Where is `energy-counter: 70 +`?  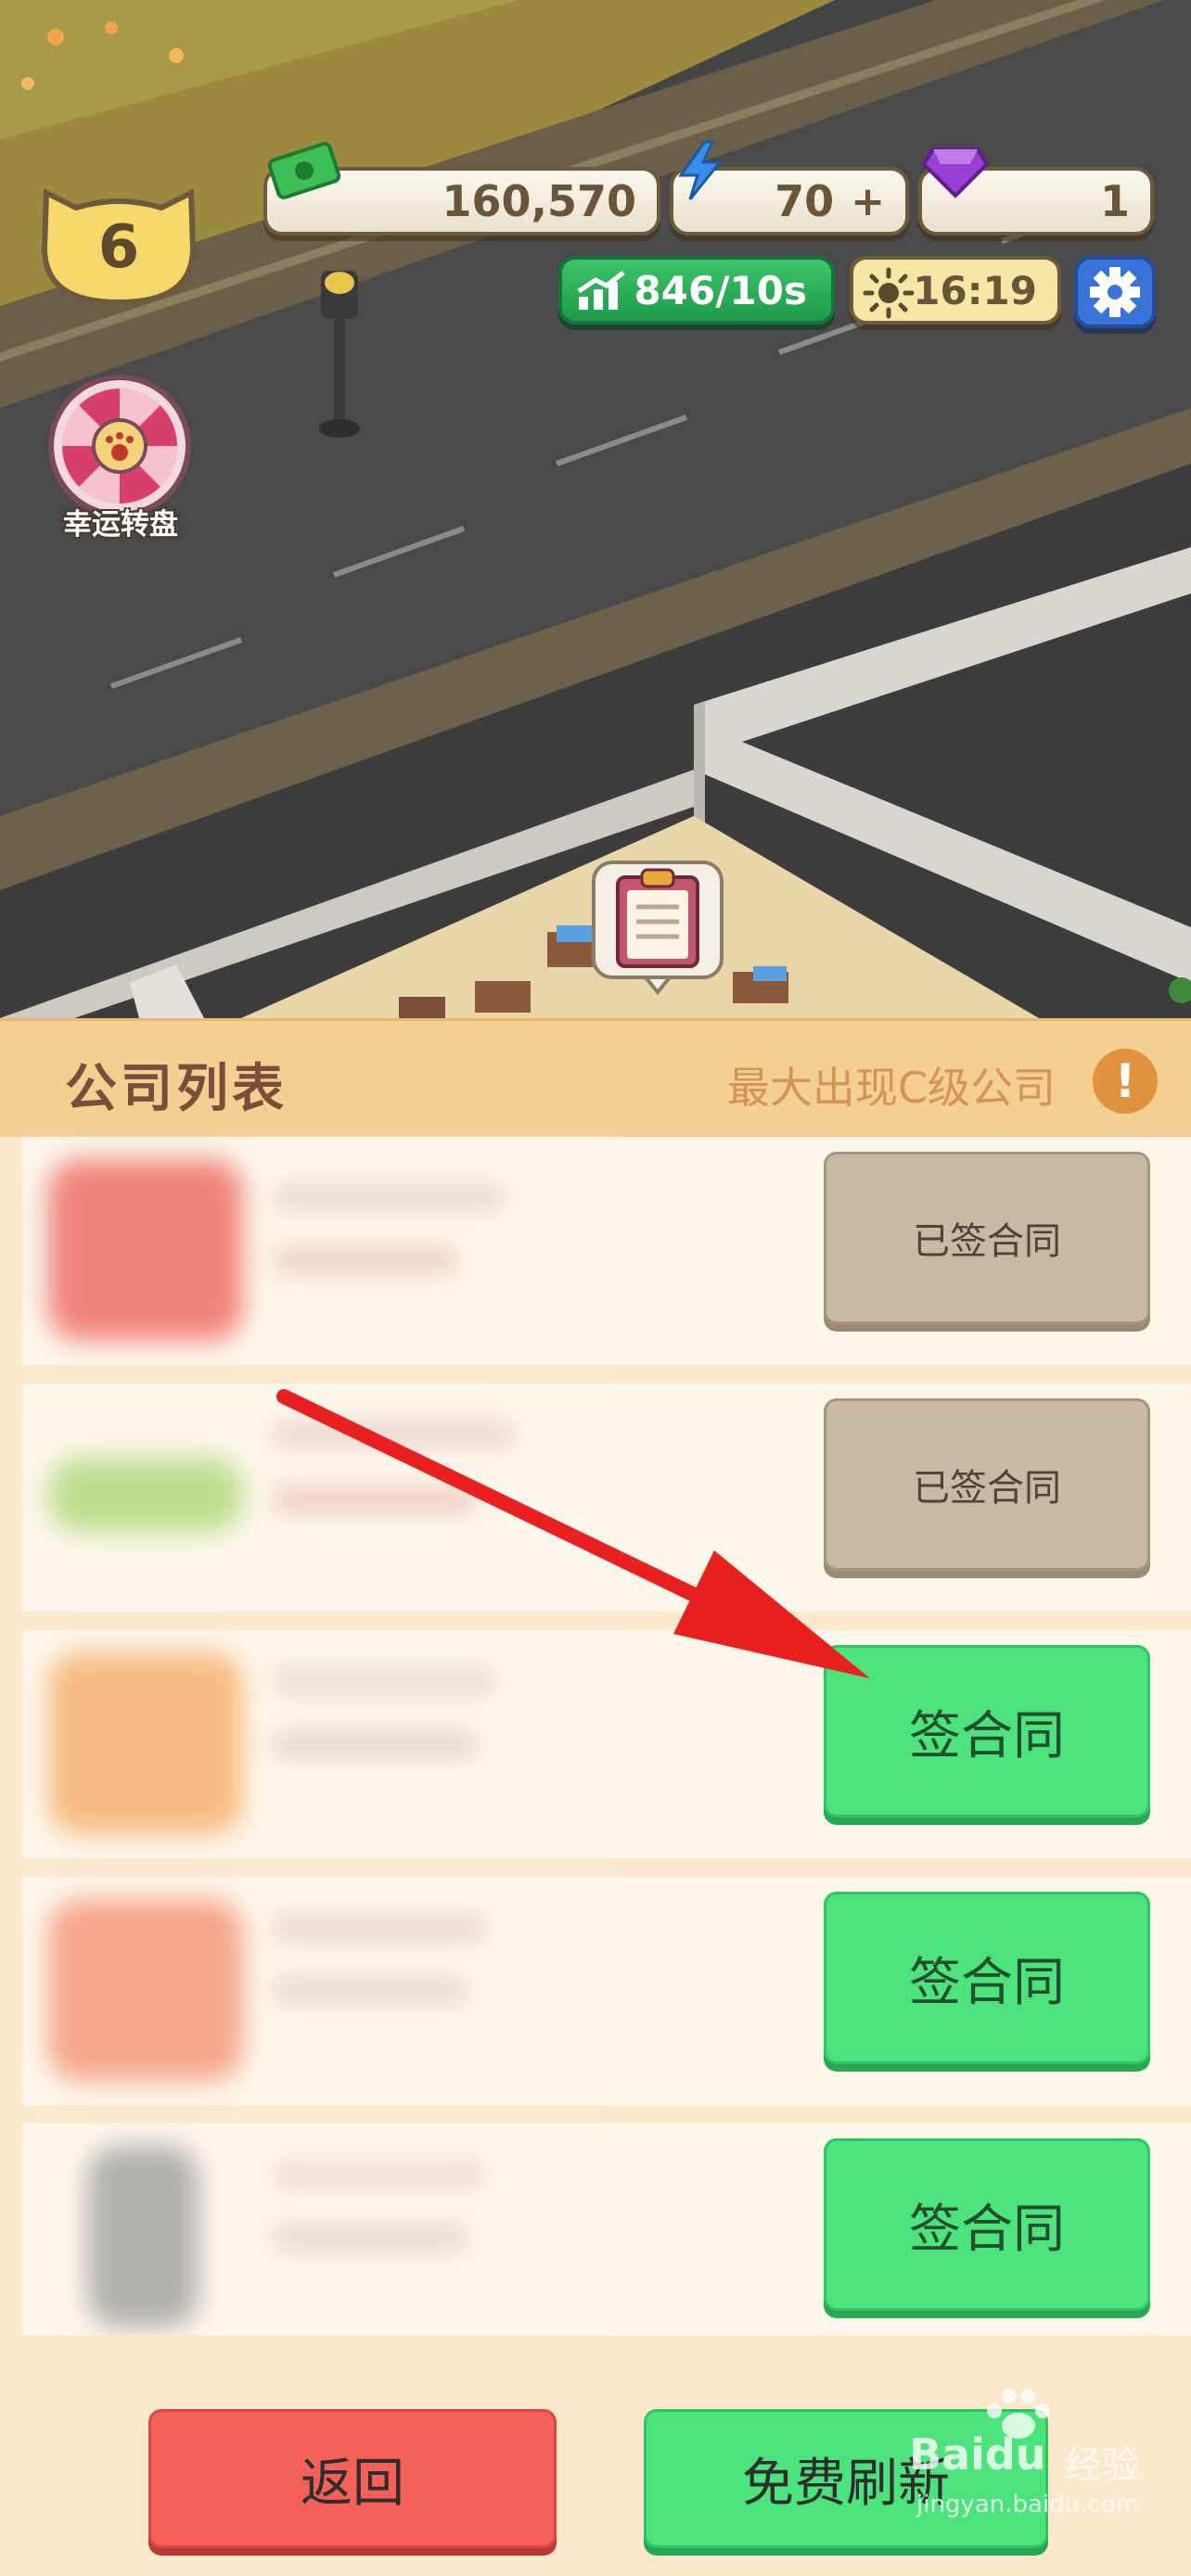
energy-counter: 70 + is located at coordinates (790, 188).